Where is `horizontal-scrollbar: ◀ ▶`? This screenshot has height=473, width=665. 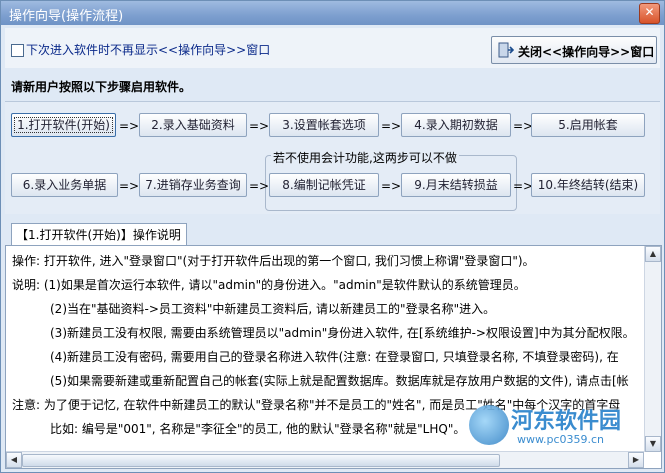 horizontal-scrollbar: ◀ ▶ is located at coordinates (325, 459).